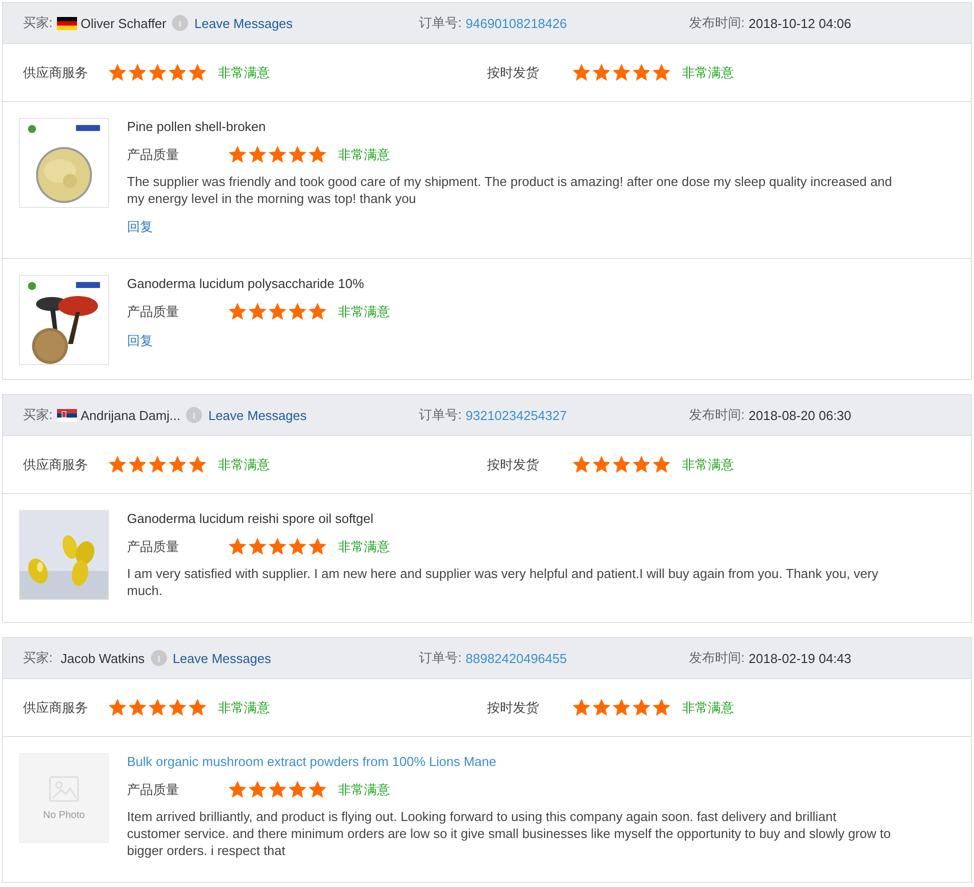 This screenshot has height=887, width=974. I want to click on review-comment: The supplier was friendly and took good care of my shipment. The product is amazing! after one dose my sleep quality increased and my energy level in the morning was top! thank you, so click(510, 190).